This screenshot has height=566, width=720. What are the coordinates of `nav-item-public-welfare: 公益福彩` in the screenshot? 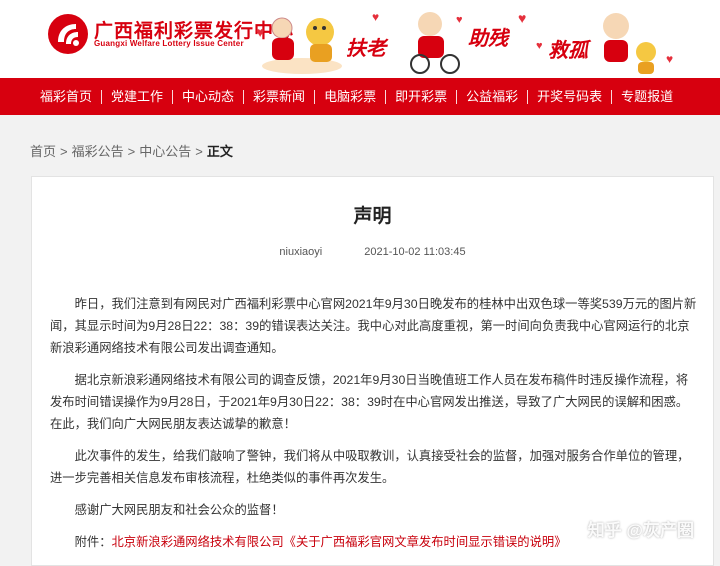 It's located at (492, 96).